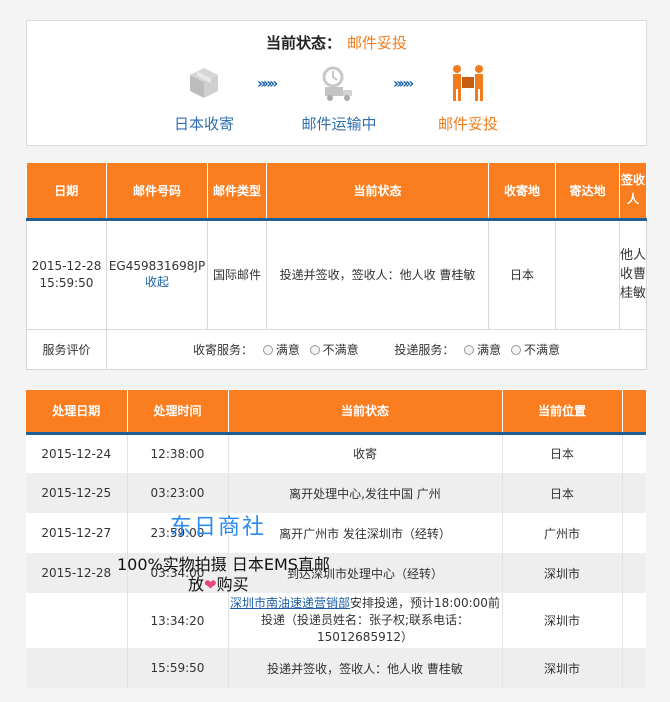 The height and width of the screenshot is (702, 670). Describe the element at coordinates (633, 274) in the screenshot. I see `mail-signer: 他人收曹桂敏` at that location.